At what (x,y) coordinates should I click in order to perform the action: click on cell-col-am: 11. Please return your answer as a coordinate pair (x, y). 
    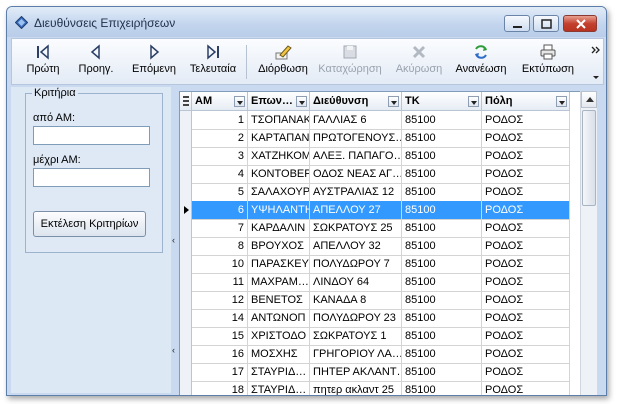
    Looking at the image, I should click on (220, 282).